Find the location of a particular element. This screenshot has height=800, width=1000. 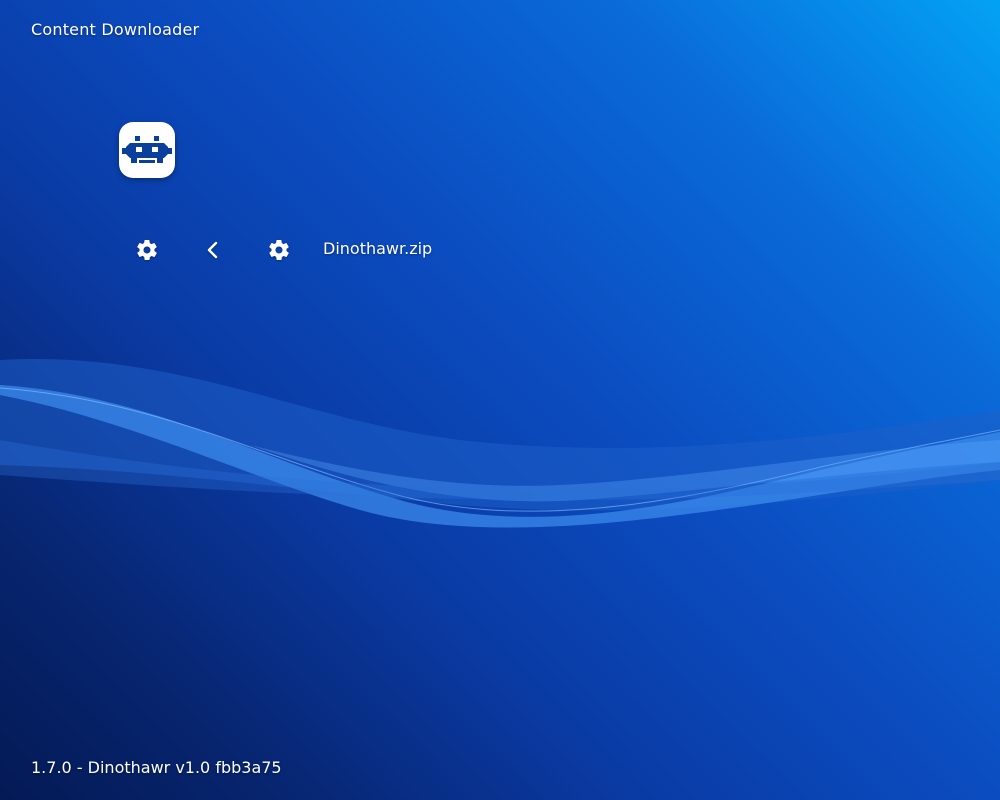

chevron-left-icon is located at coordinates (213, 250).